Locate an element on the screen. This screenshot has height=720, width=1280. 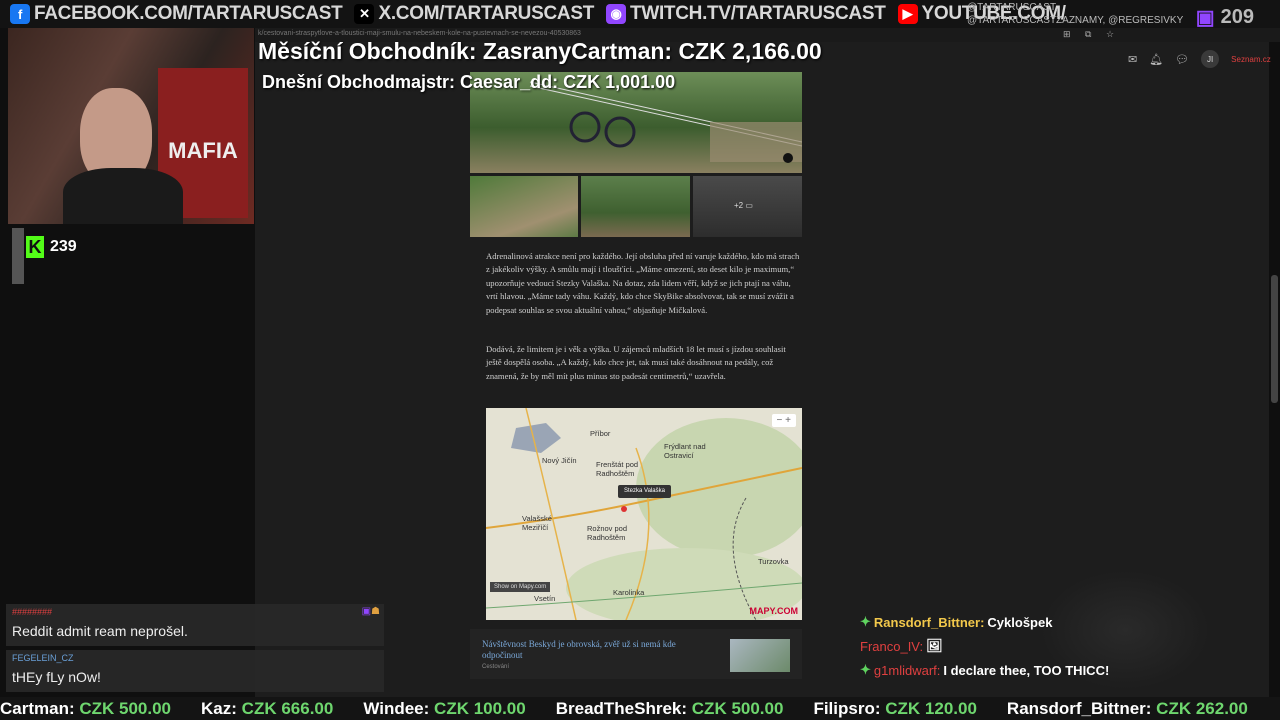
social-label: TWITCH.TV/TARTARUSCAST is located at coordinates (758, 13).